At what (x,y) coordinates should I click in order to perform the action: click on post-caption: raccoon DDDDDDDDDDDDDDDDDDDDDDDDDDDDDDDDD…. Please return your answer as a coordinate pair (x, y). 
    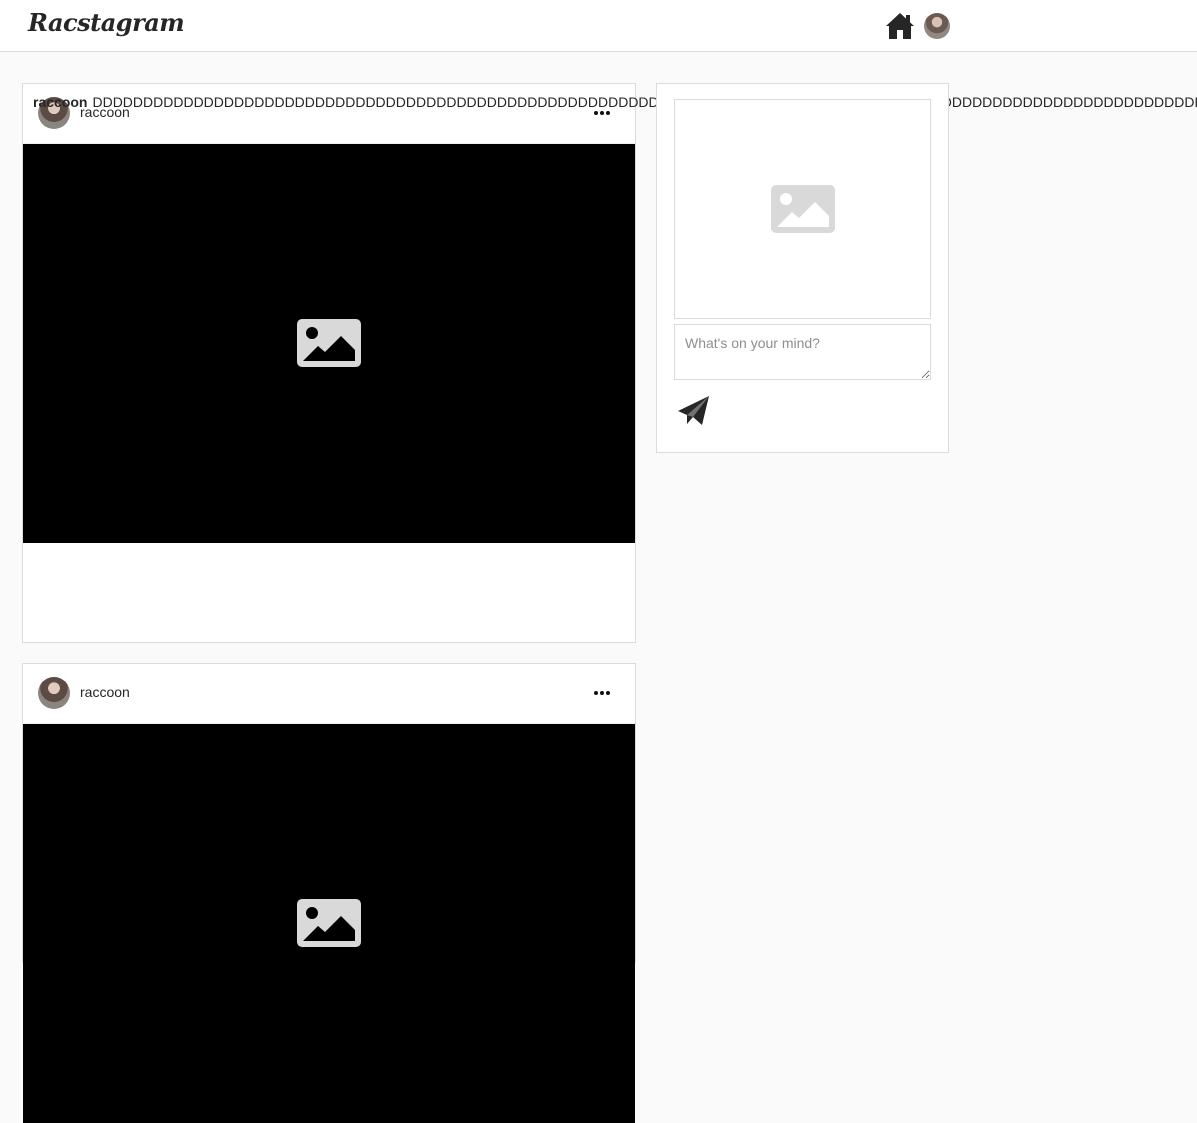
    Looking at the image, I should click on (615, 102).